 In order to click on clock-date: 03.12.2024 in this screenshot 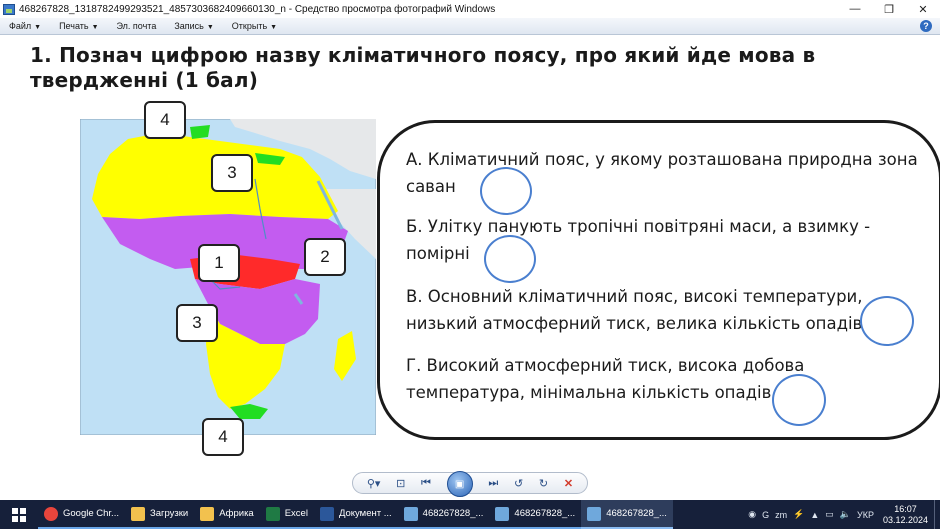, I will do `click(905, 519)`.